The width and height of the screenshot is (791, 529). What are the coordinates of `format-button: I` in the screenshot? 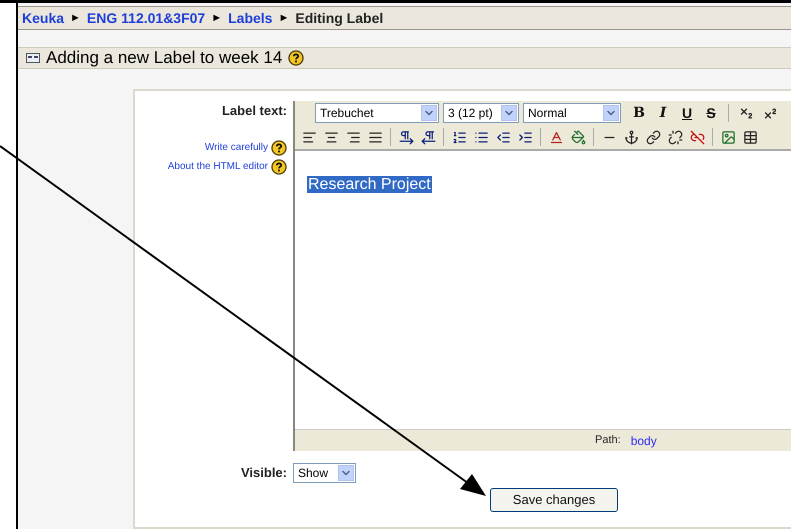 It's located at (663, 113).